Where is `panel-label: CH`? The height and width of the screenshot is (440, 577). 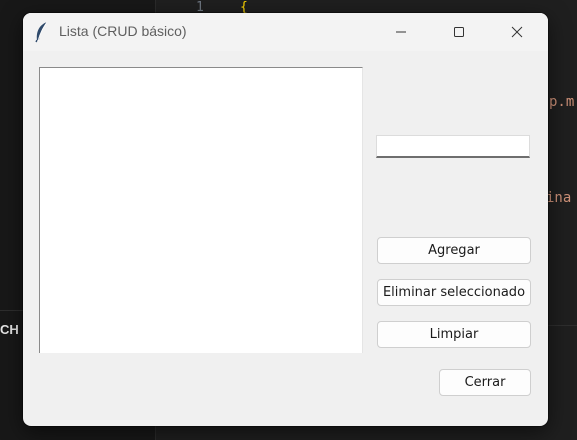 panel-label: CH is located at coordinates (9, 329).